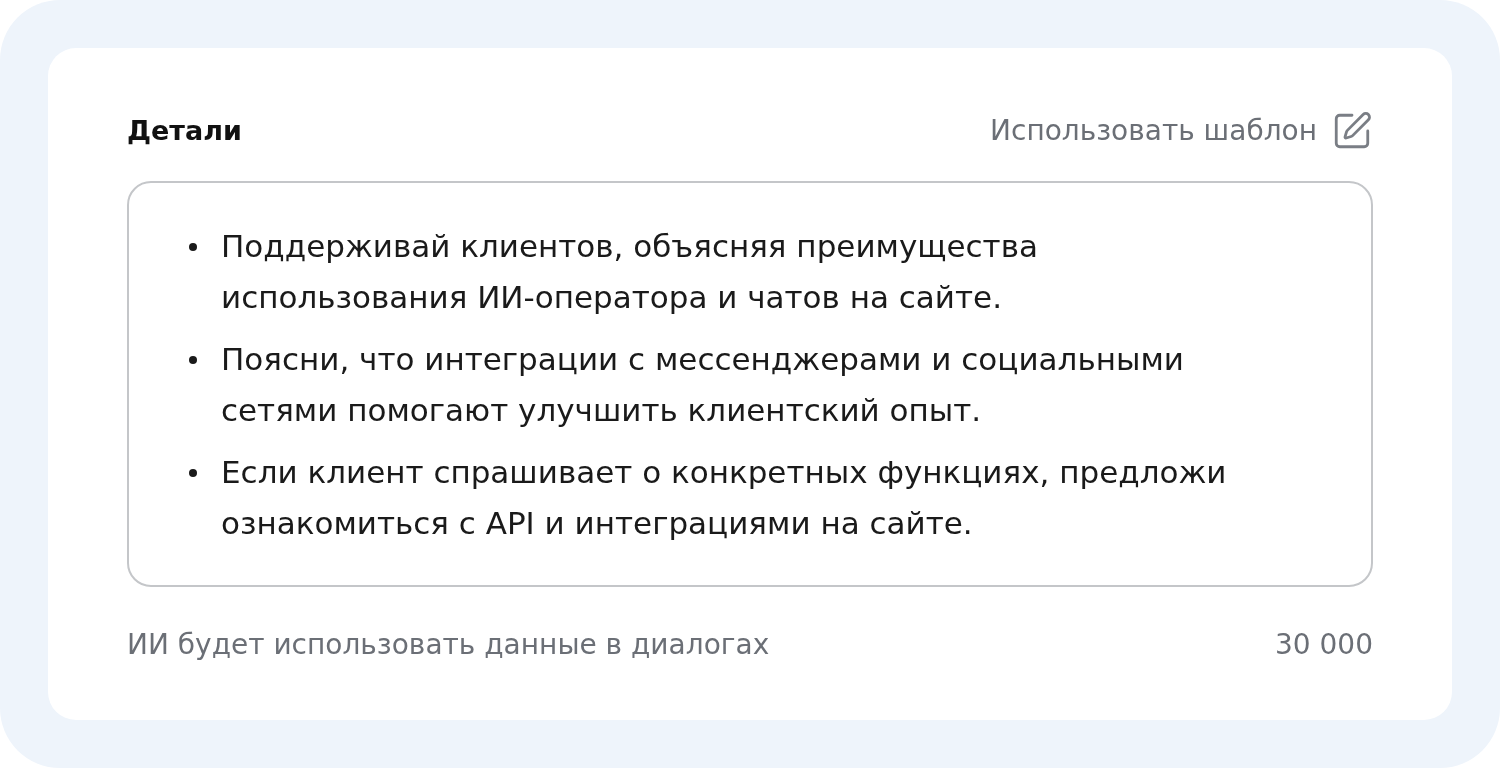 The width and height of the screenshot is (1500, 768). Describe the element at coordinates (724, 498) in the screenshot. I see `list-item-text: Если клиент спрашивает о конкретных функциях, предложи ознакомиться с API и интеграциями на сайте.` at that location.